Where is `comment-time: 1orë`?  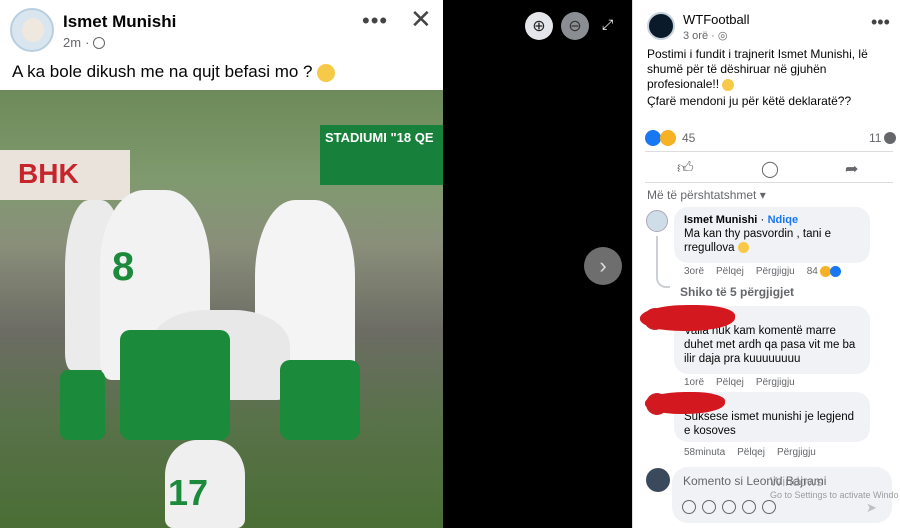 comment-time: 1orë is located at coordinates (694, 382).